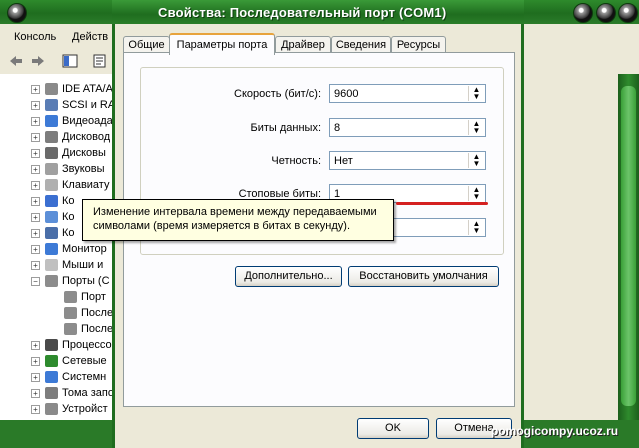 Image resolution: width=639 pixels, height=448 pixels. What do you see at coordinates (84, 377) in the screenshot?
I see `tree-item-label: Системн` at bounding box center [84, 377].